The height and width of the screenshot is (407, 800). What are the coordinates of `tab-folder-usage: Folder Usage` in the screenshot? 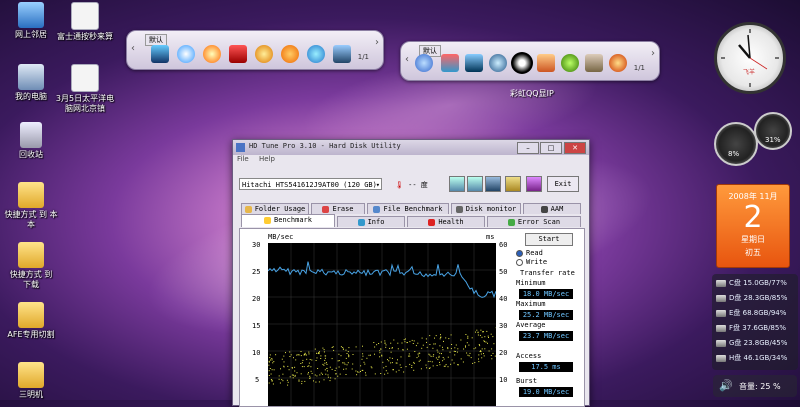 It's located at (275, 208).